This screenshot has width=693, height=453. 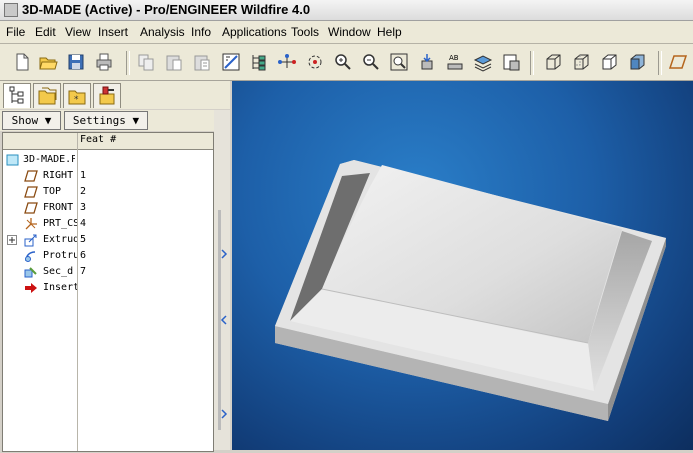 I want to click on tree-root: 3D-MADE.P, so click(x=108, y=160).